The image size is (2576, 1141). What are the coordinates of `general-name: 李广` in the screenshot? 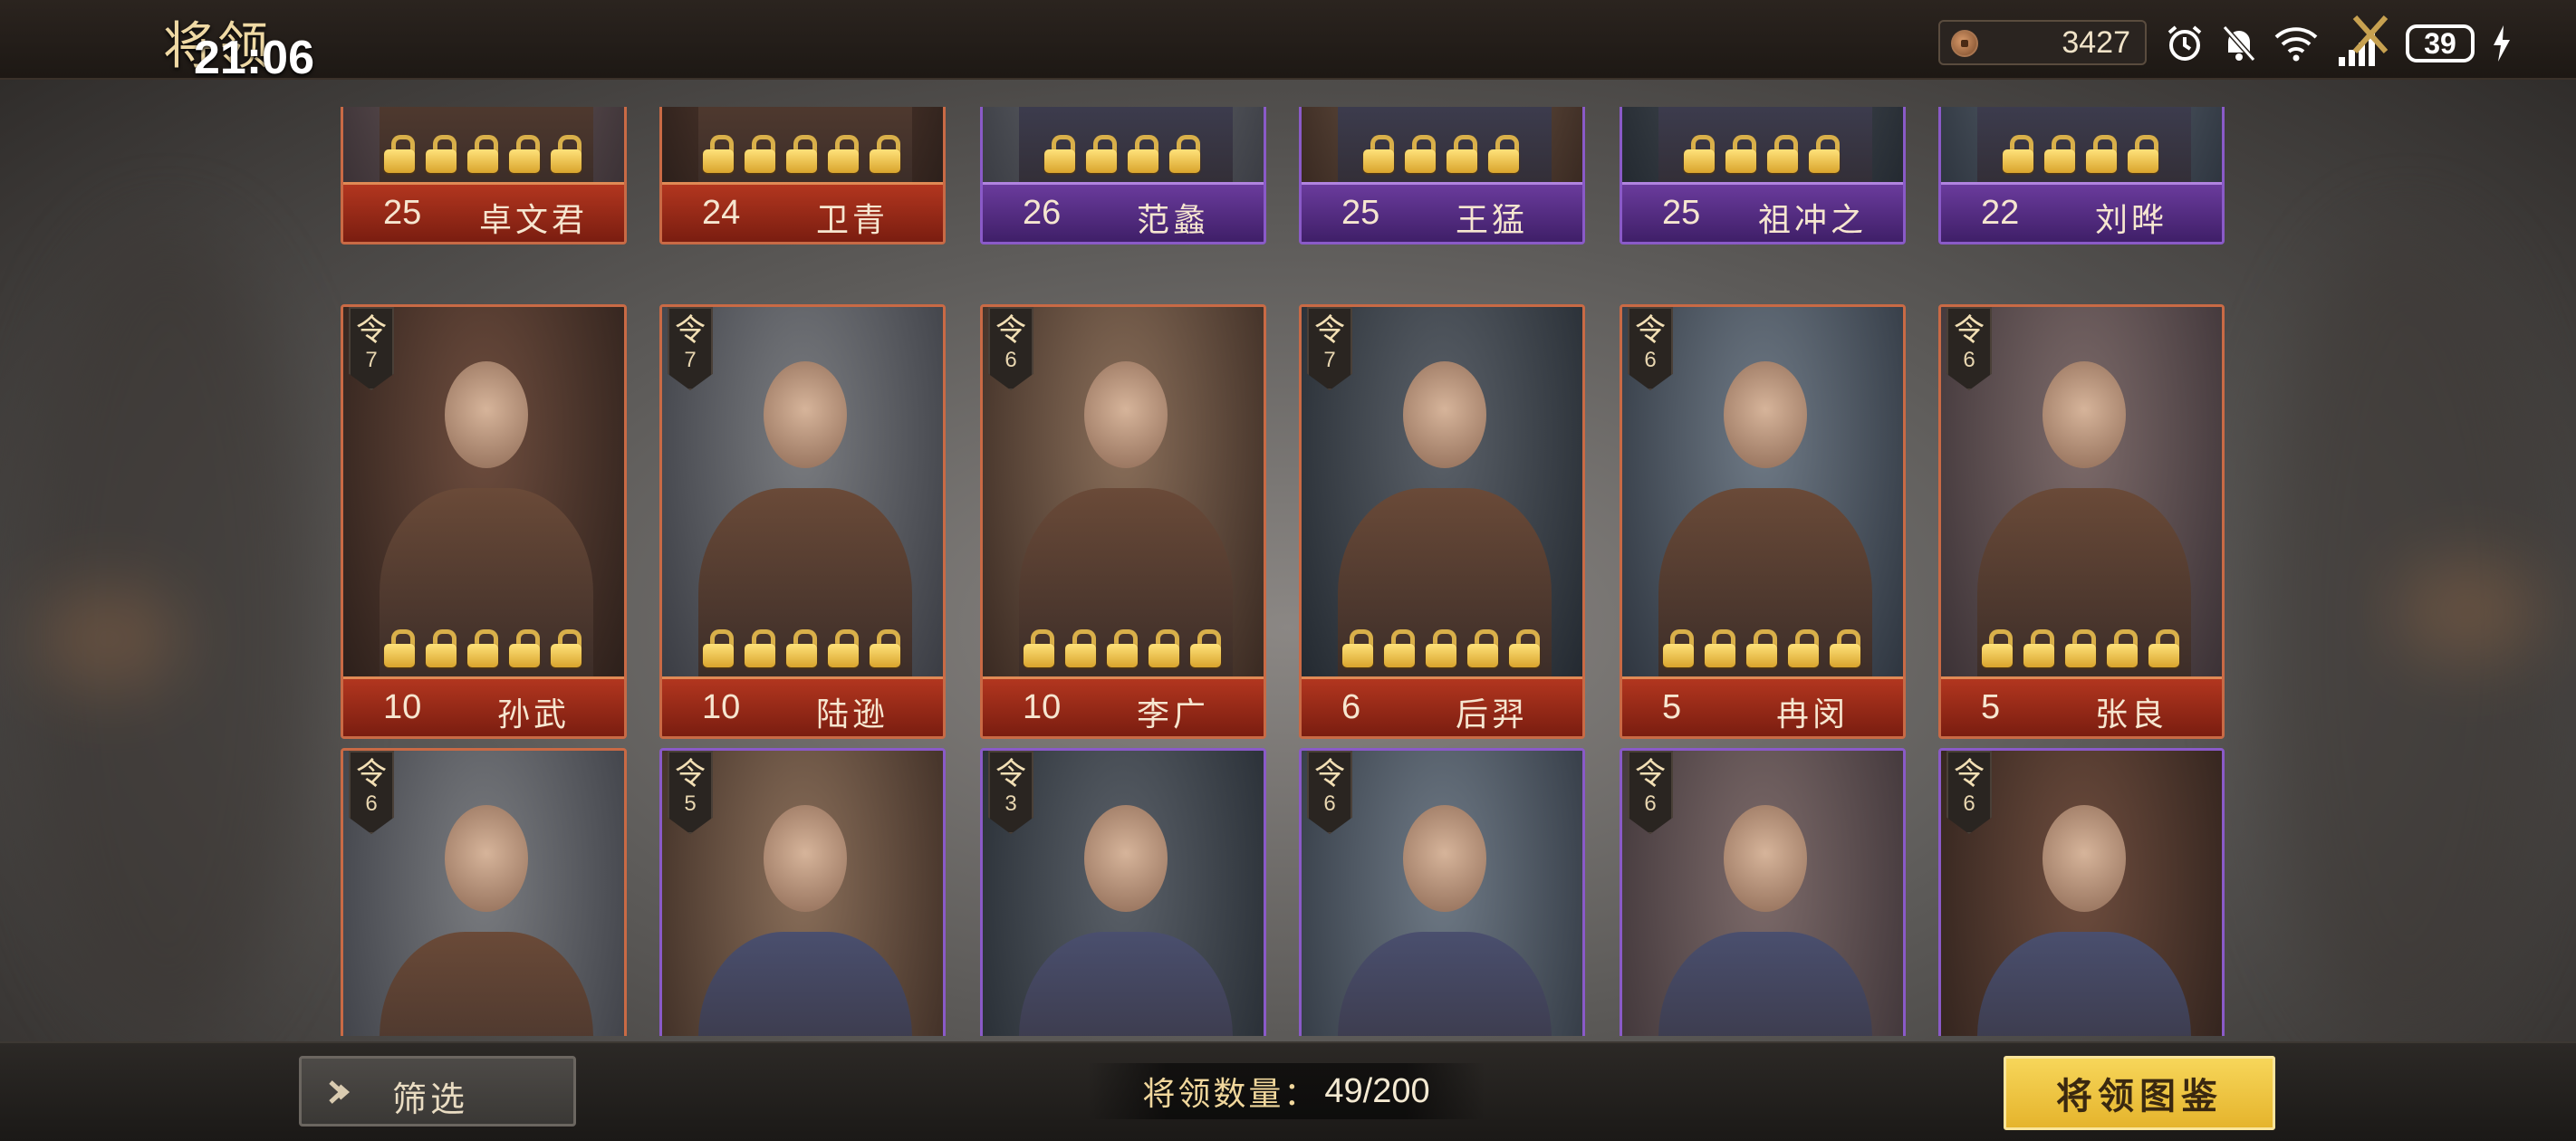 It's located at (1172, 715).